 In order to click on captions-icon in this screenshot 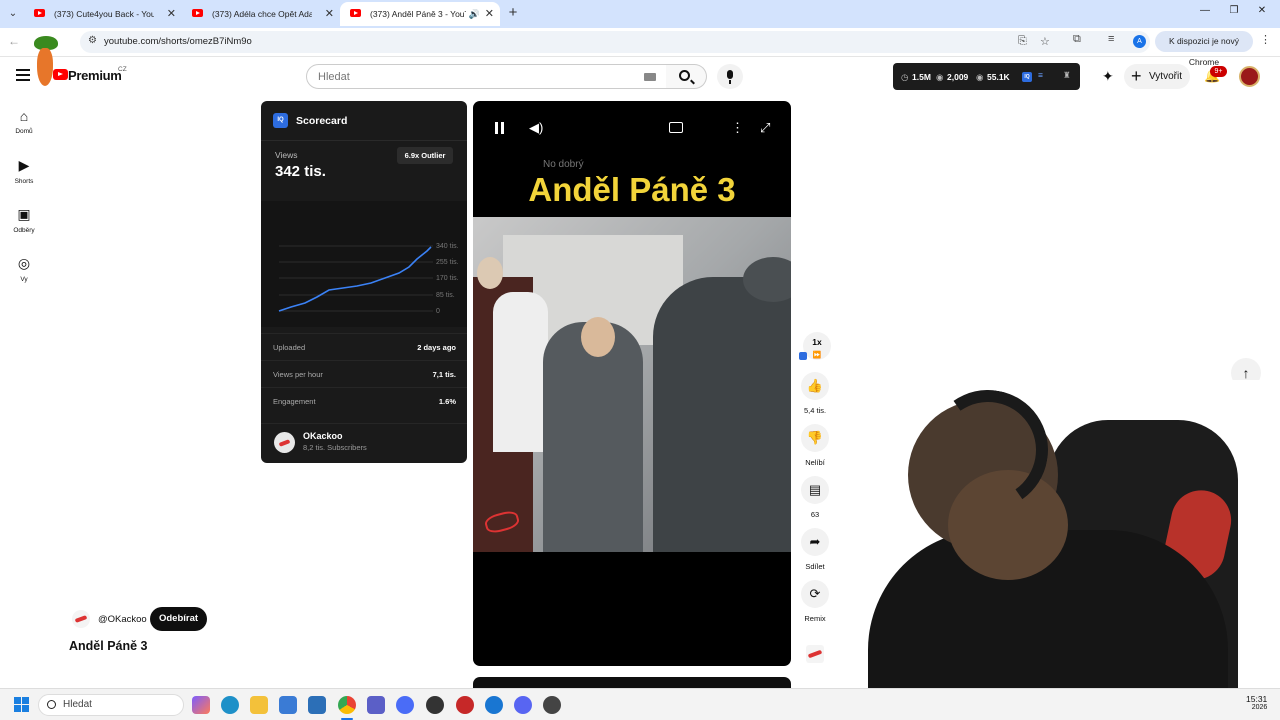, I will do `click(676, 127)`.